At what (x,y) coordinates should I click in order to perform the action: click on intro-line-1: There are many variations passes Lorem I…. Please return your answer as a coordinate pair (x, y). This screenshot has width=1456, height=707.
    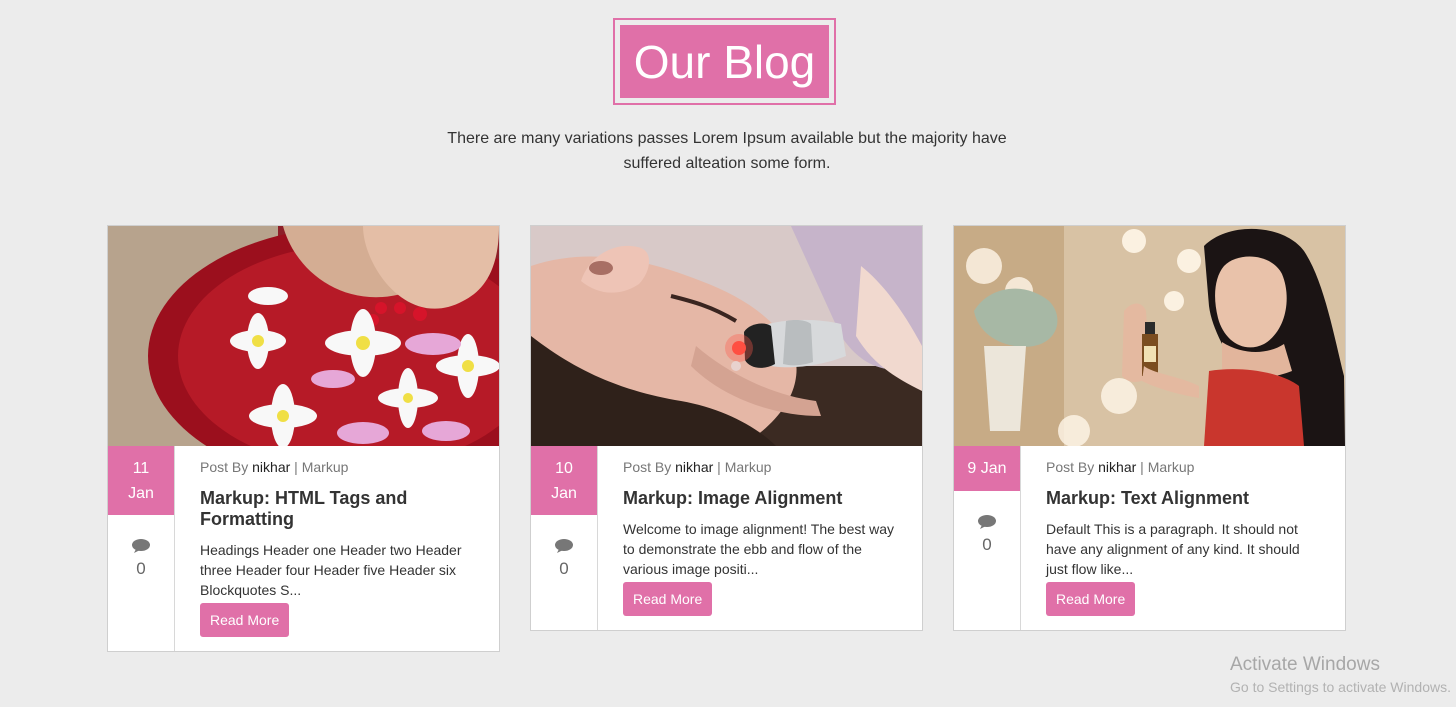
    Looking at the image, I should click on (727, 138).